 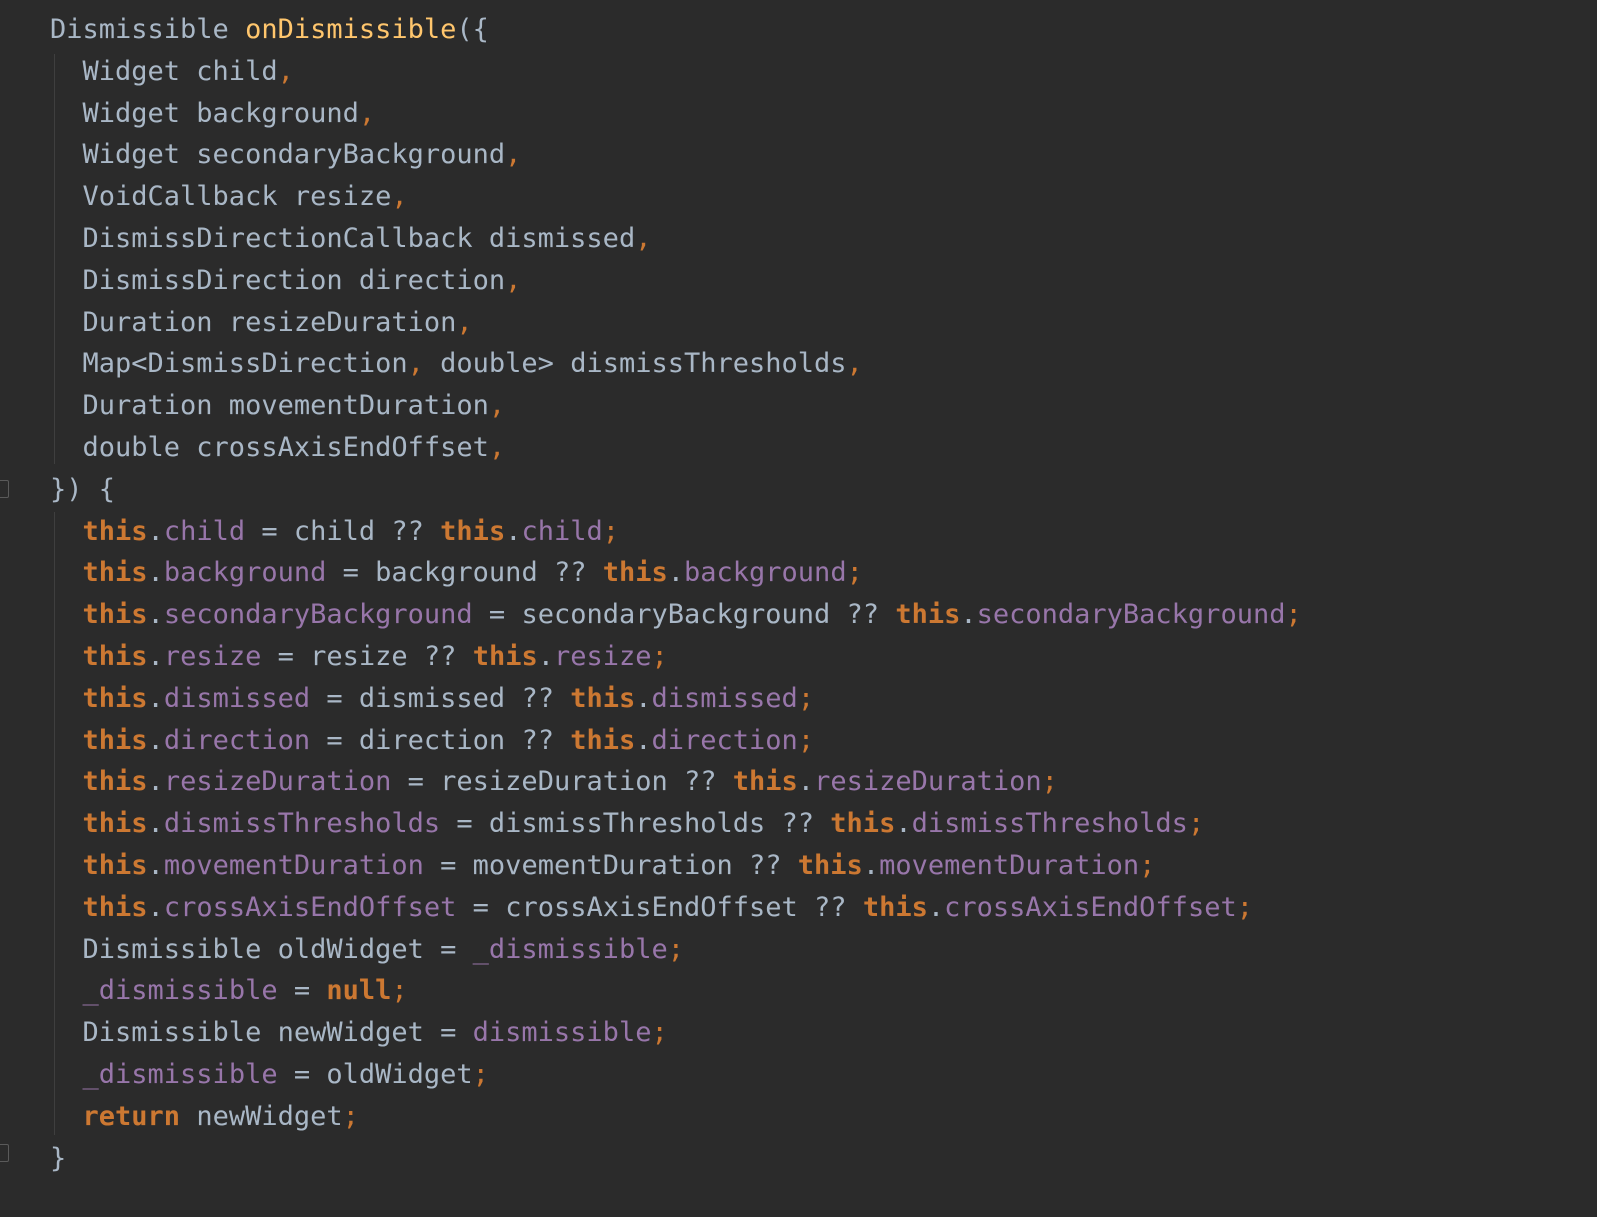 What do you see at coordinates (676, 1075) in the screenshot?
I see `code-line: _dismissible = oldWidget;` at bounding box center [676, 1075].